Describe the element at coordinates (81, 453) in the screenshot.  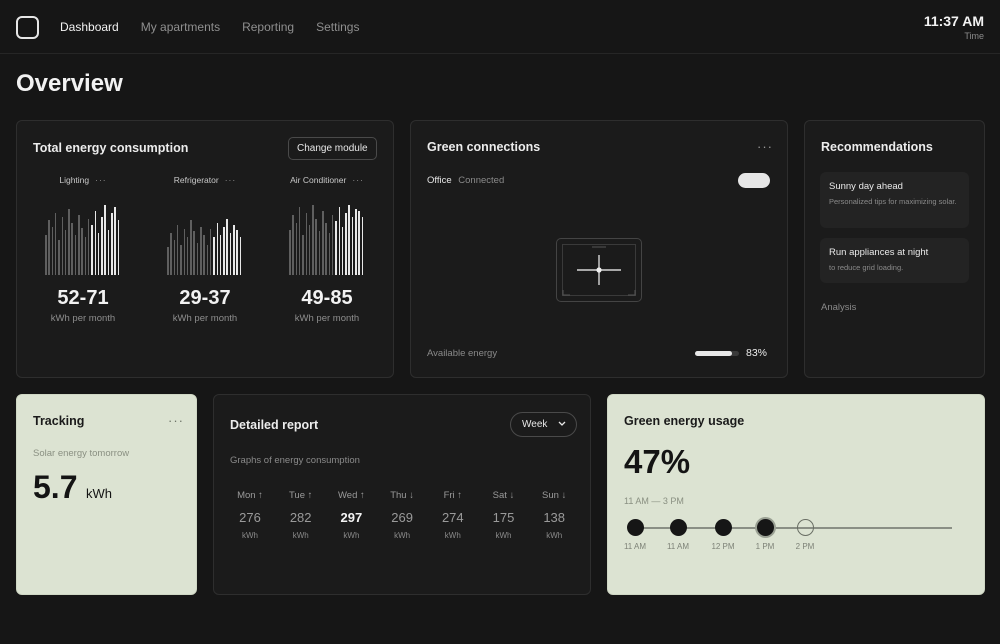
I see `tracking-subtitle: Solar energy tomorrow` at that location.